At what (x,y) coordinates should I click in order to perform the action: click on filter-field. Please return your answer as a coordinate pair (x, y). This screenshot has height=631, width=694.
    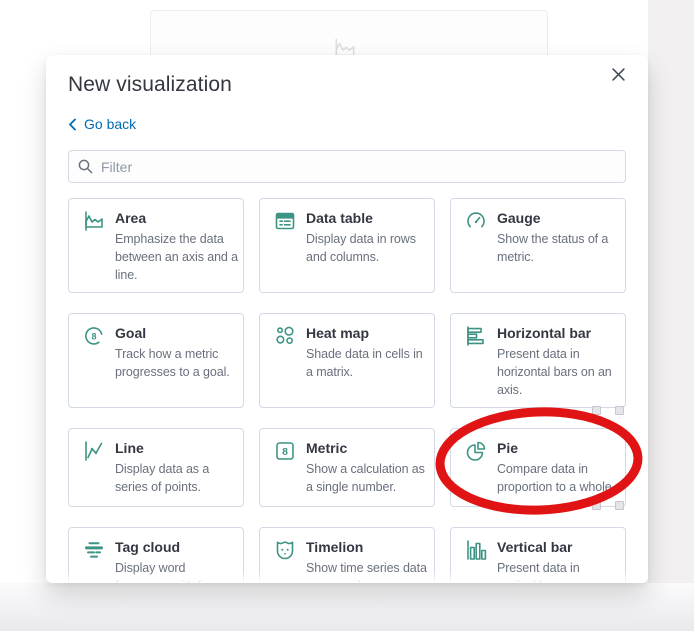
    Looking at the image, I should click on (347, 166).